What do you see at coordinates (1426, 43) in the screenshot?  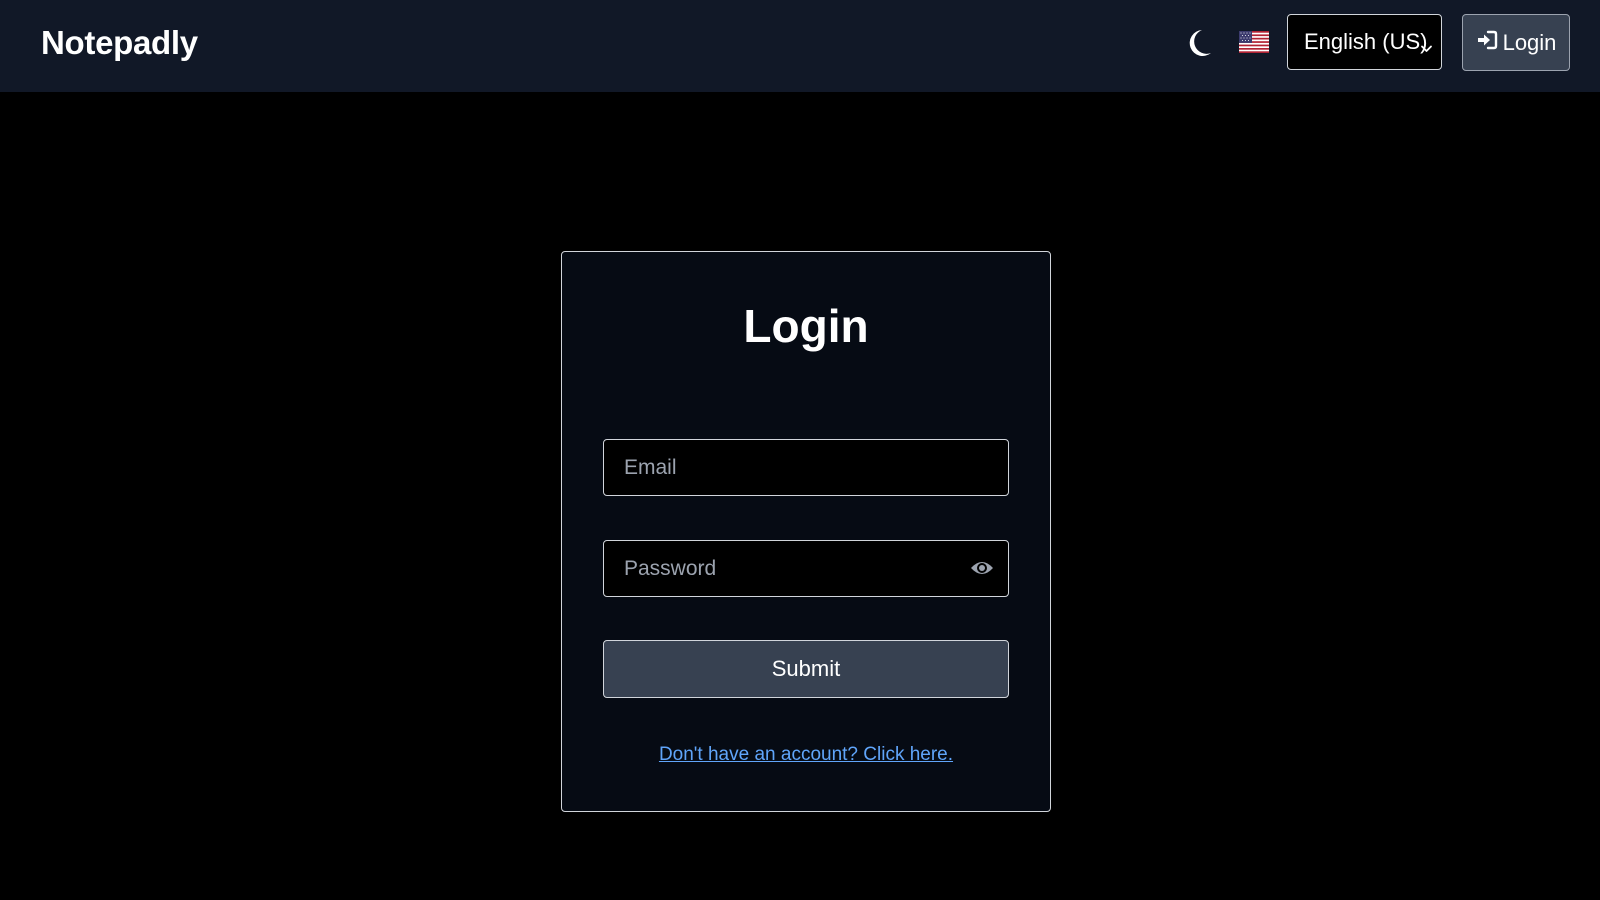 I see `chevron-down-icon` at bounding box center [1426, 43].